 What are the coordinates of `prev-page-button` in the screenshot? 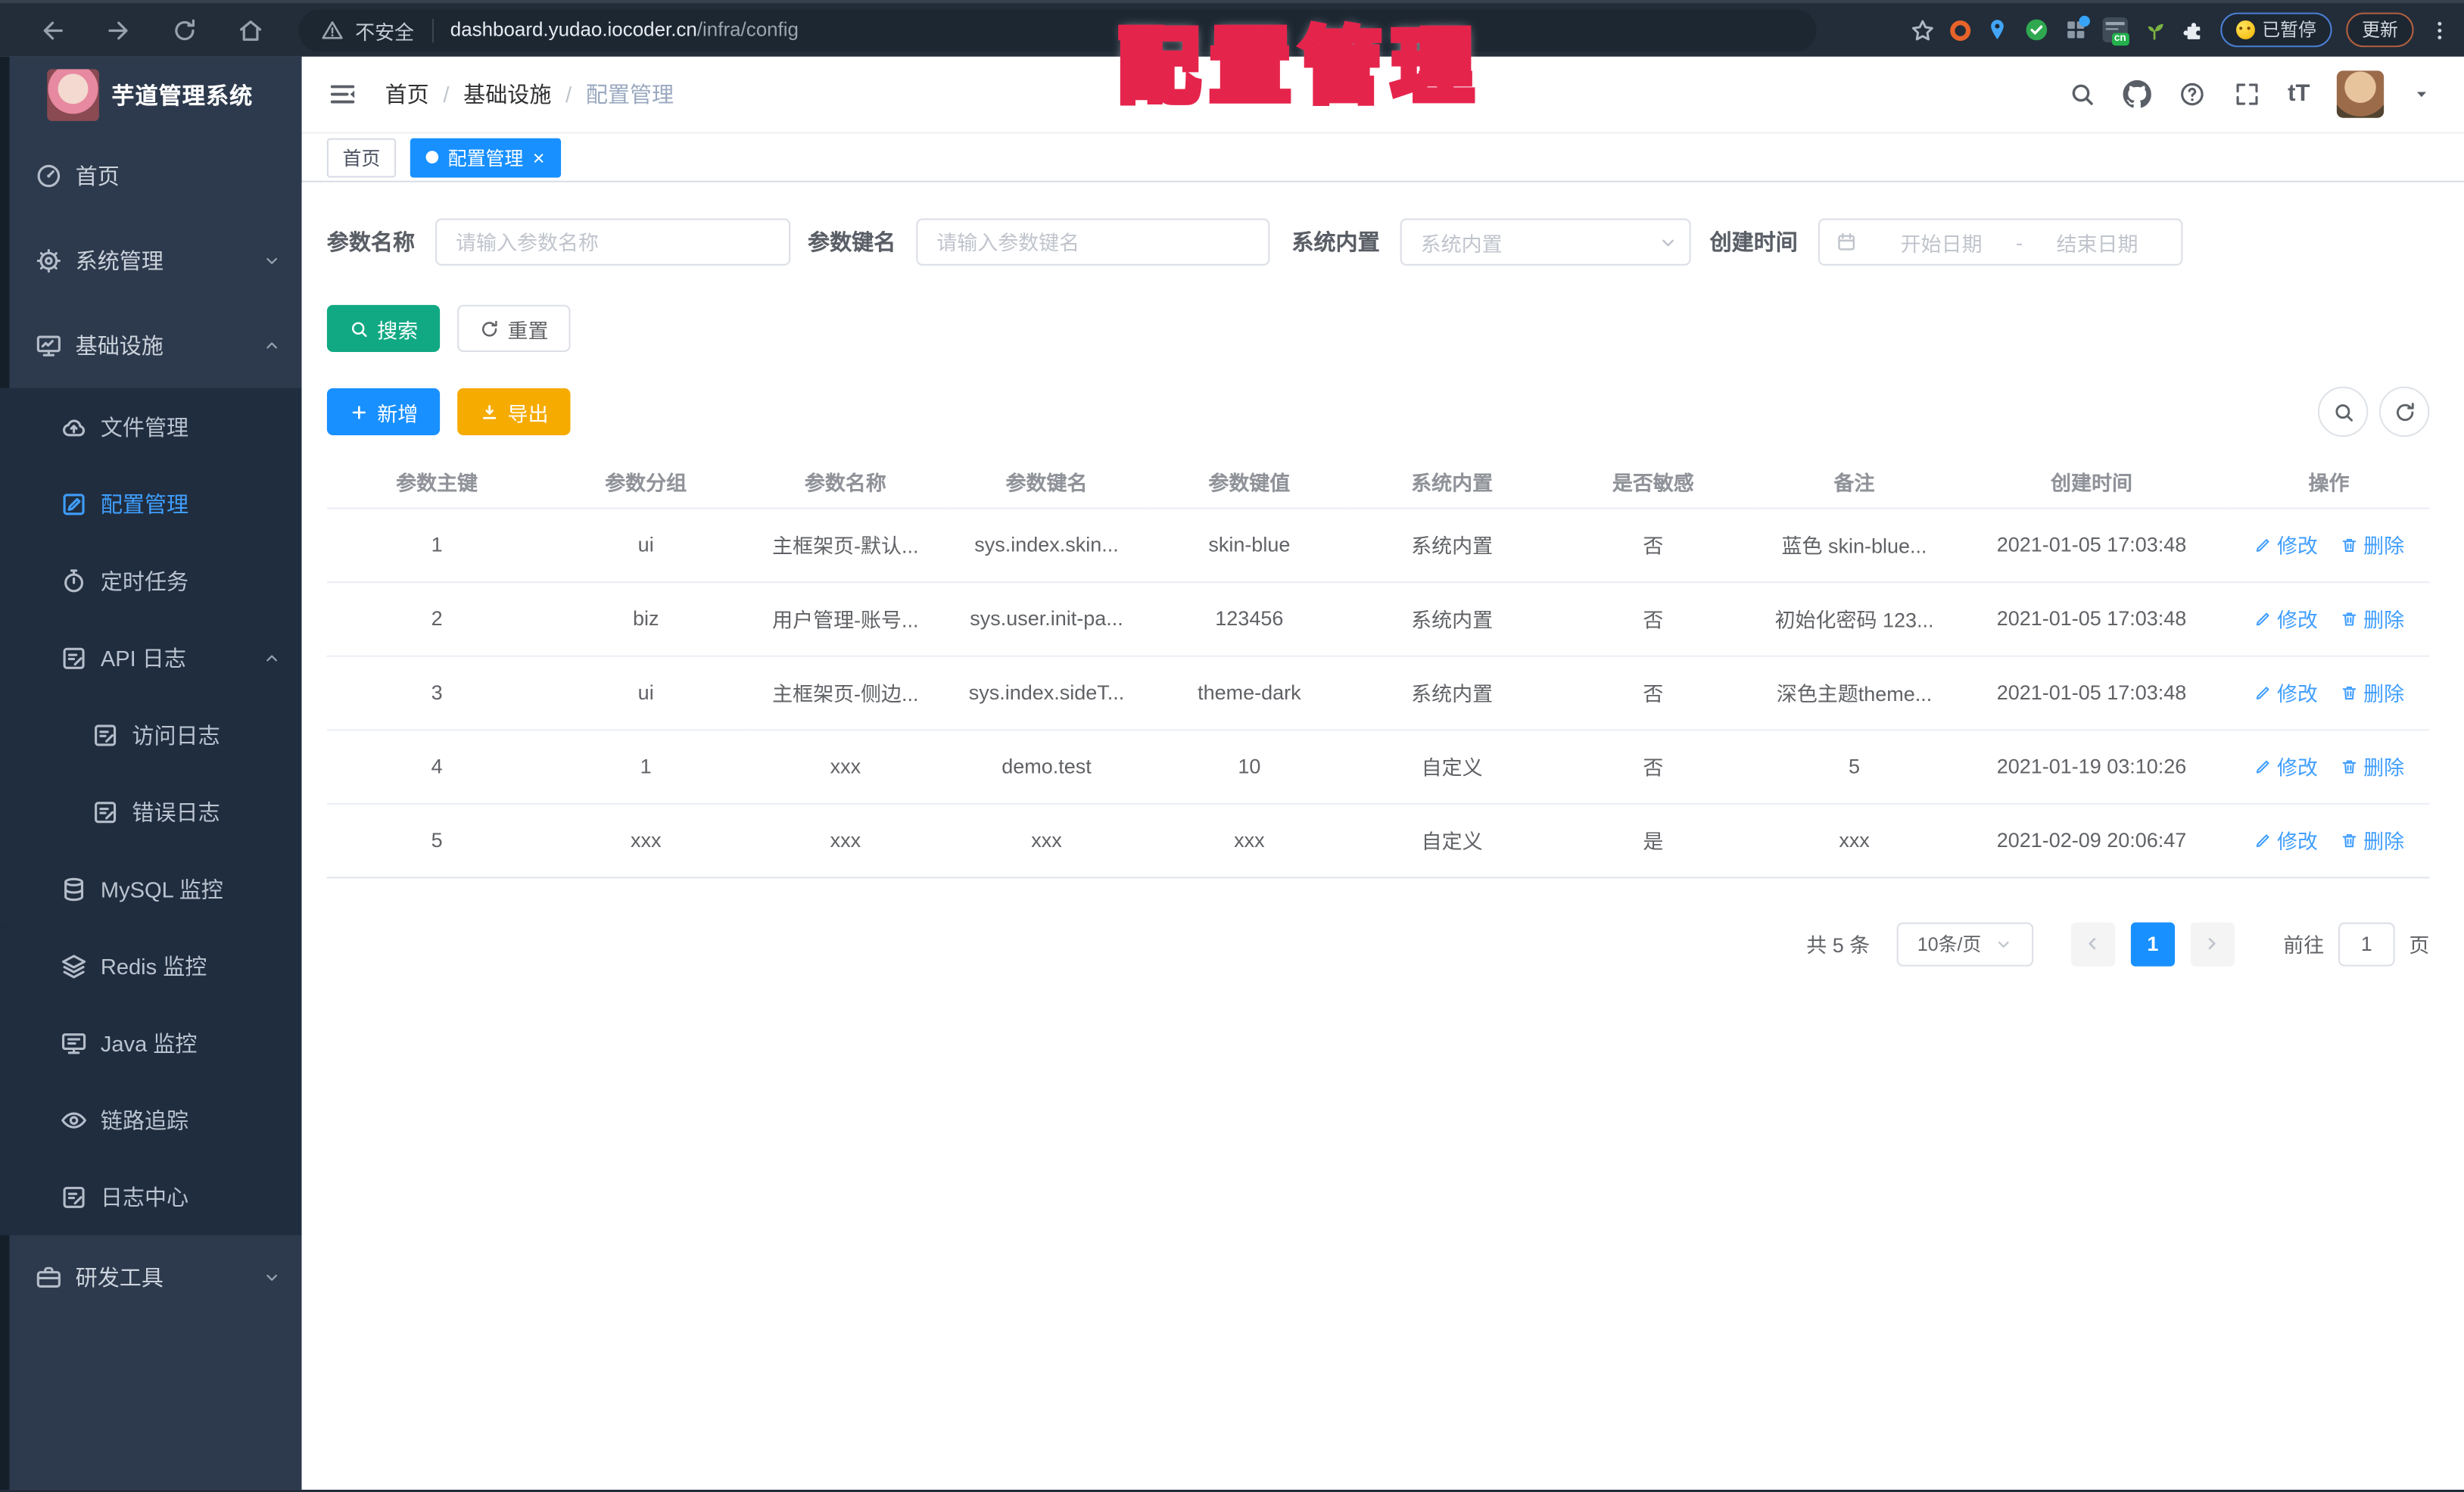 It's located at (2093, 943).